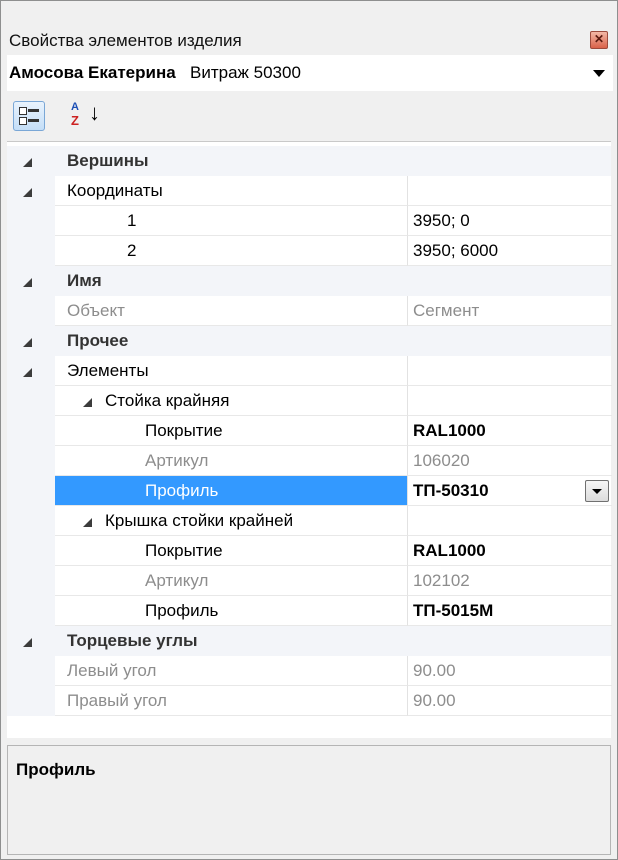 This screenshot has width=618, height=860. What do you see at coordinates (309, 701) in the screenshot?
I see `property-right-angle: Правый угол 90.00` at bounding box center [309, 701].